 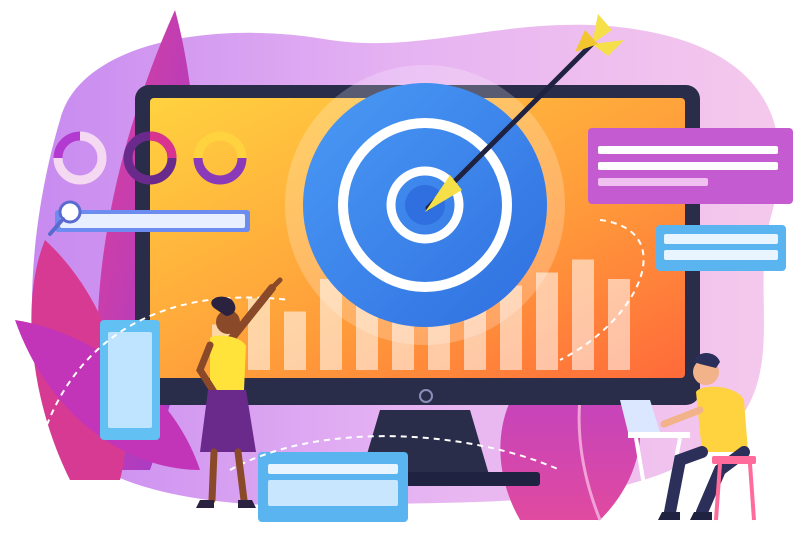 What do you see at coordinates (130, 380) in the screenshot?
I see `card-blue-left` at bounding box center [130, 380].